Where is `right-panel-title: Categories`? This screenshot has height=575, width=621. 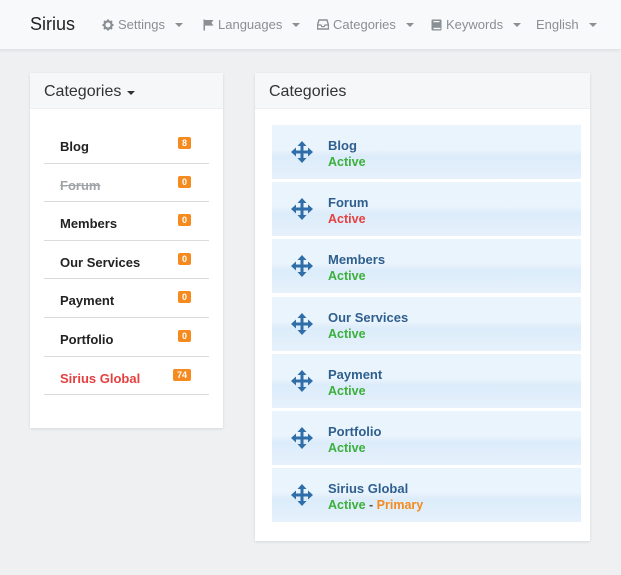
right-panel-title: Categories is located at coordinates (308, 91).